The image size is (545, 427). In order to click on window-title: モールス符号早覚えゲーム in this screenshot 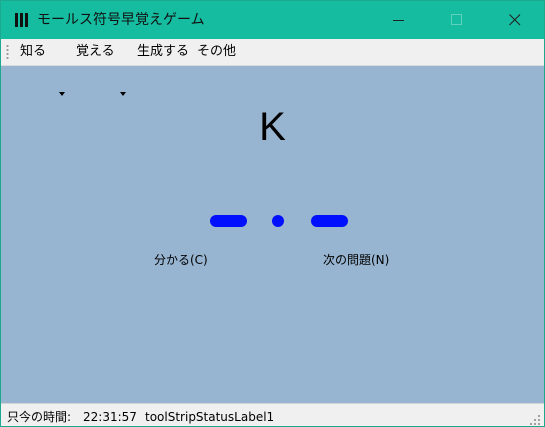, I will do `click(121, 20)`.